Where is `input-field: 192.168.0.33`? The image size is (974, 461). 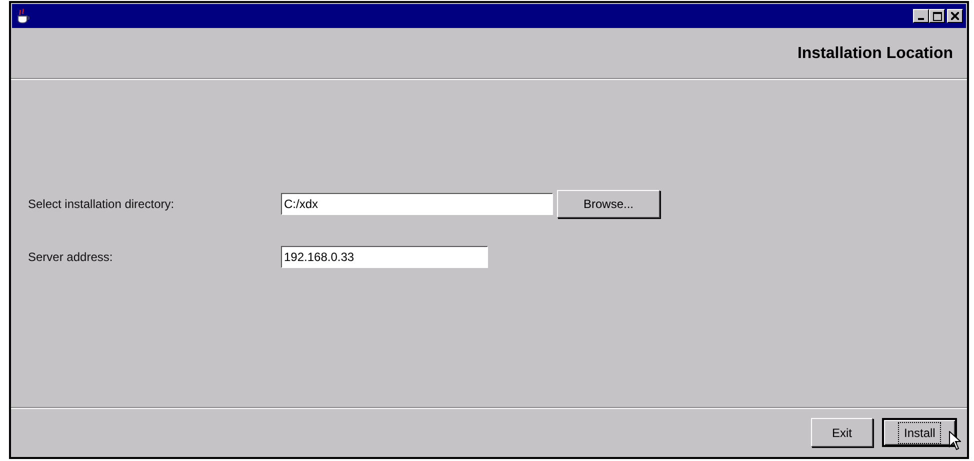 input-field: 192.168.0.33 is located at coordinates (384, 257).